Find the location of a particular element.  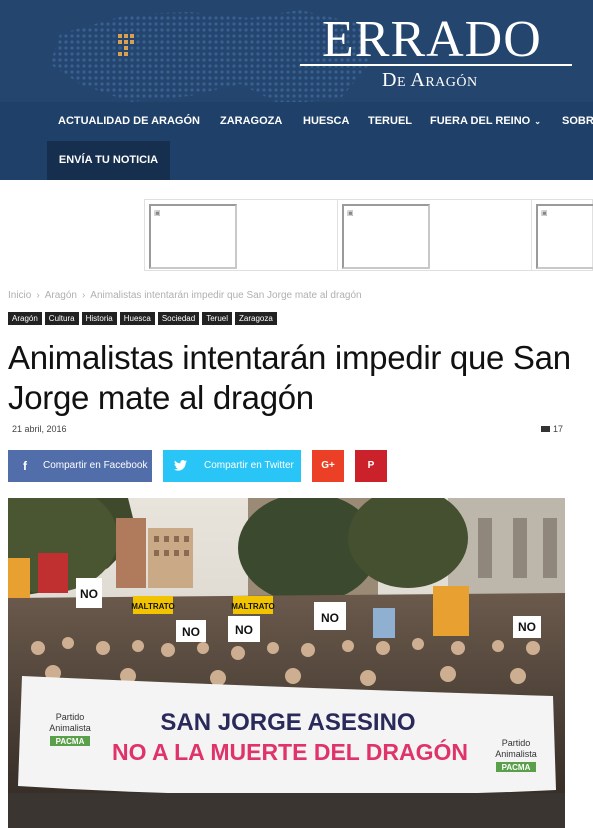

comments-count: 17 is located at coordinates (552, 429).